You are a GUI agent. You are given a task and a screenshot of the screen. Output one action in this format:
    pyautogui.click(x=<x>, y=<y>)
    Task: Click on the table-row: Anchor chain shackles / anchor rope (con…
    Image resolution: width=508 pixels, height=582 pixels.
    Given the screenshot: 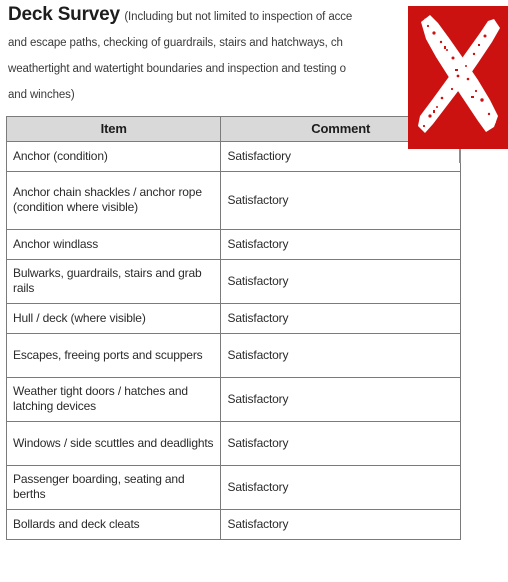 What is the action you would take?
    pyautogui.click(x=233, y=200)
    